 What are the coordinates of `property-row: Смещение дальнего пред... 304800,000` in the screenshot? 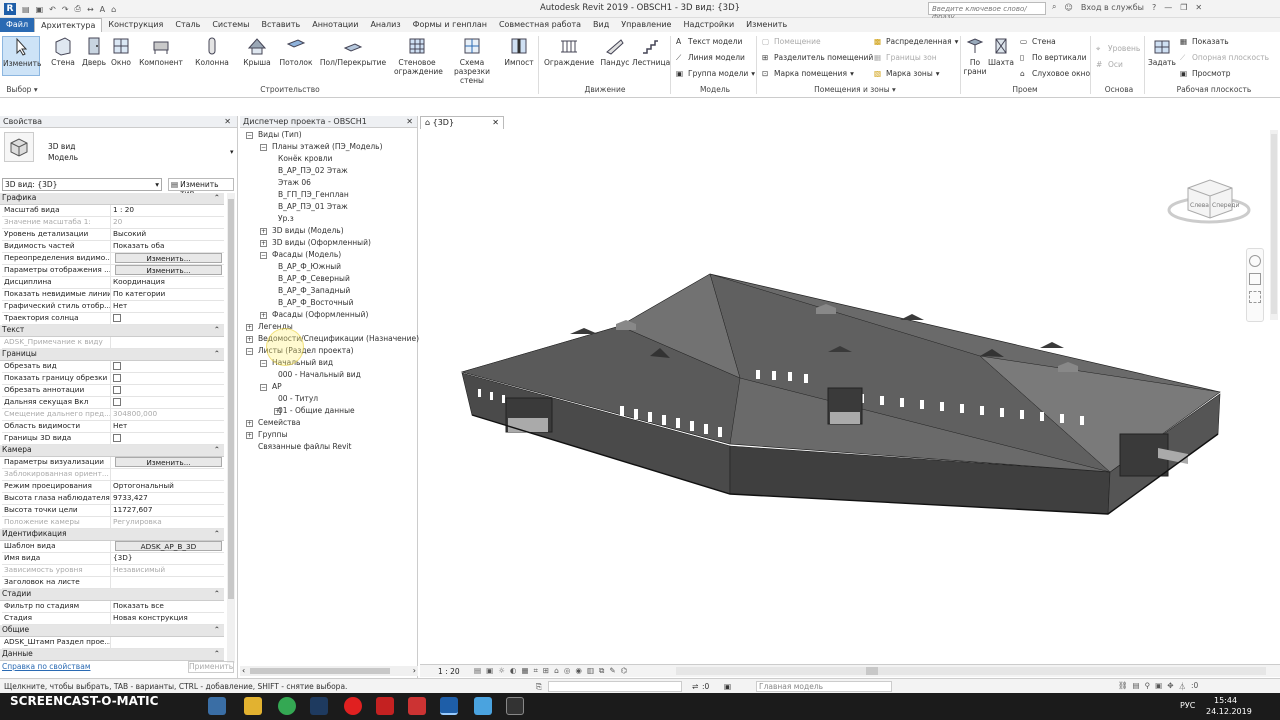 It's located at (113, 415).